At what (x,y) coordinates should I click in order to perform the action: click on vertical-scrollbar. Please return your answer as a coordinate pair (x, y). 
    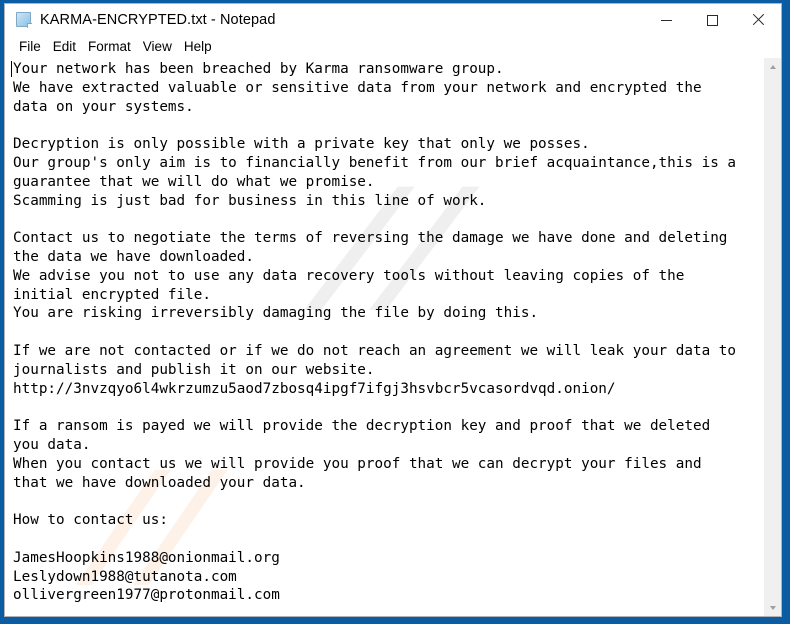
    Looking at the image, I should click on (772, 337).